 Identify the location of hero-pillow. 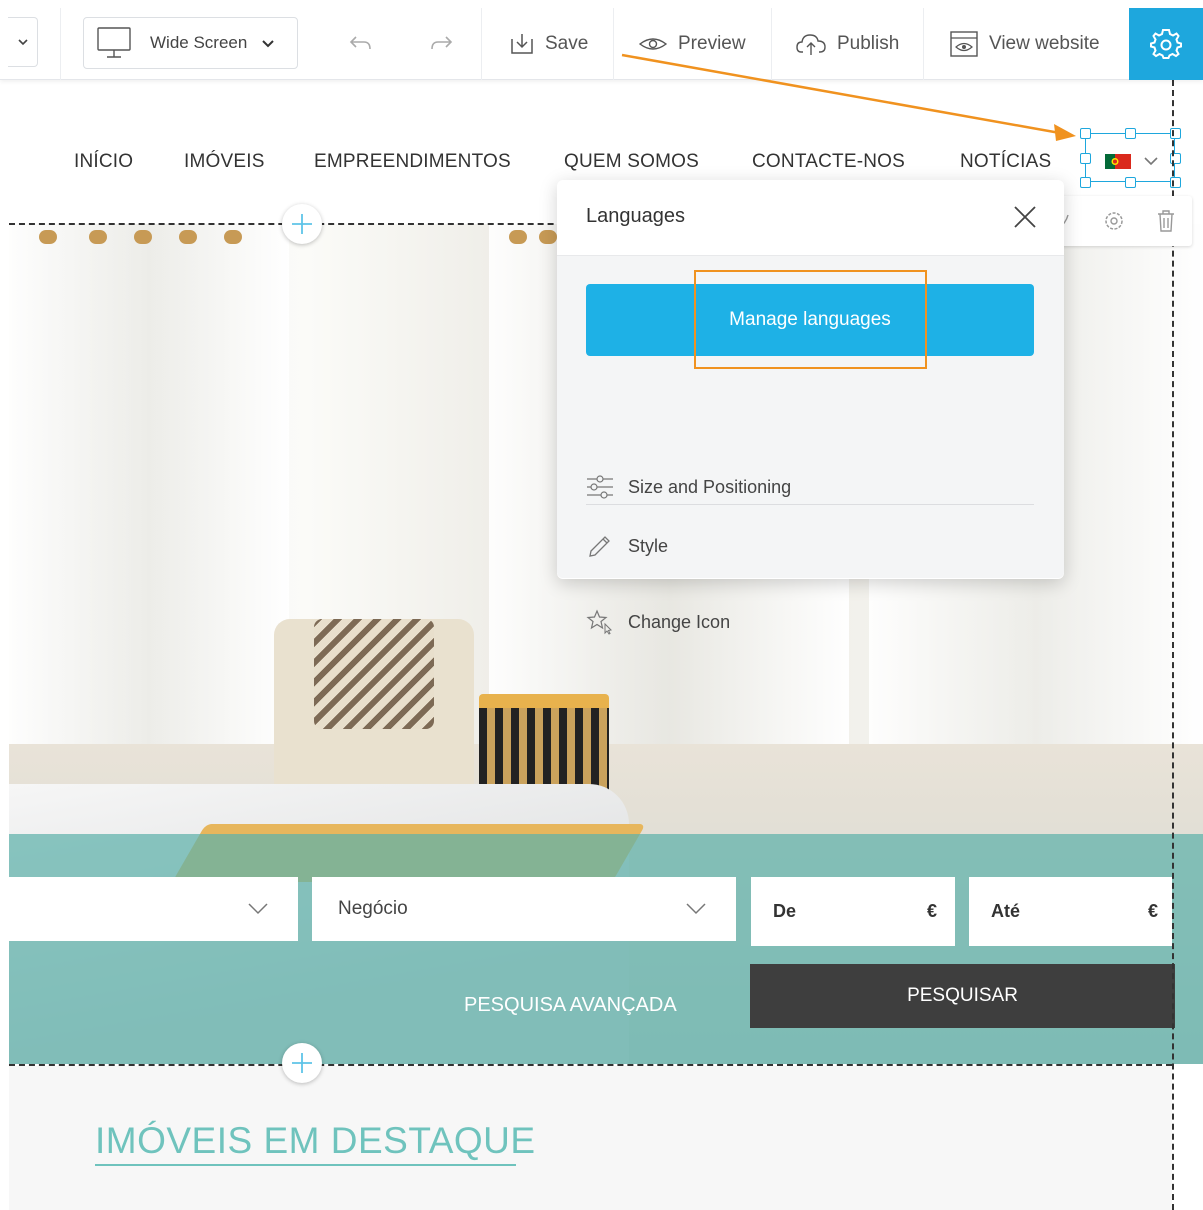
(374, 674).